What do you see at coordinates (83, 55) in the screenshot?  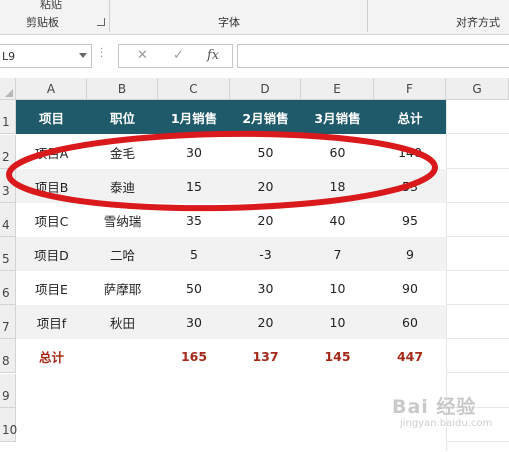 I see `name-box-dropdown-icon` at bounding box center [83, 55].